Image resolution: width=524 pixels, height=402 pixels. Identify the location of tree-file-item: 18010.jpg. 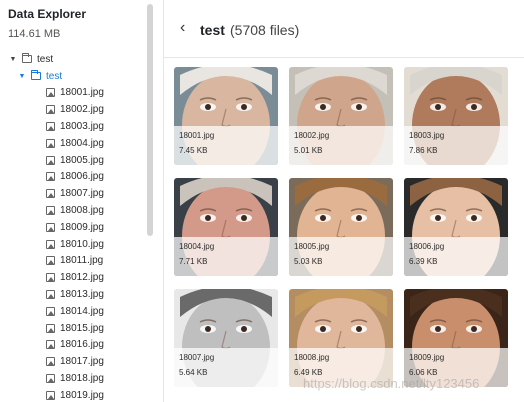
(74, 244).